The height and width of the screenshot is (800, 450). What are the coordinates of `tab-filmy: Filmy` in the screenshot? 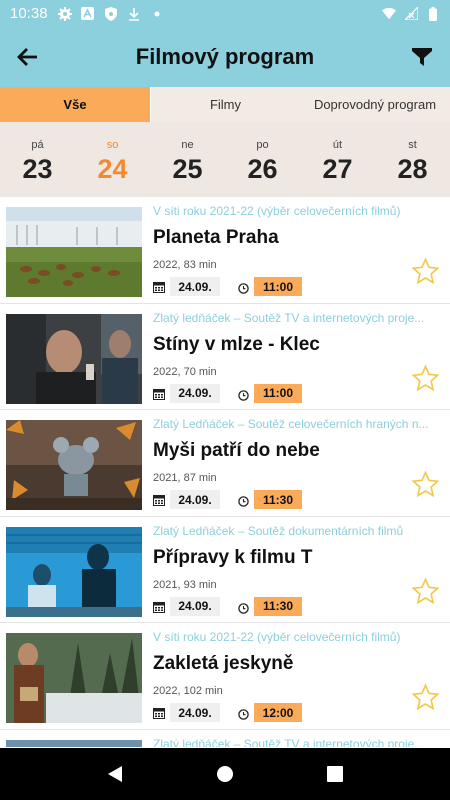 It's located at (225, 104).